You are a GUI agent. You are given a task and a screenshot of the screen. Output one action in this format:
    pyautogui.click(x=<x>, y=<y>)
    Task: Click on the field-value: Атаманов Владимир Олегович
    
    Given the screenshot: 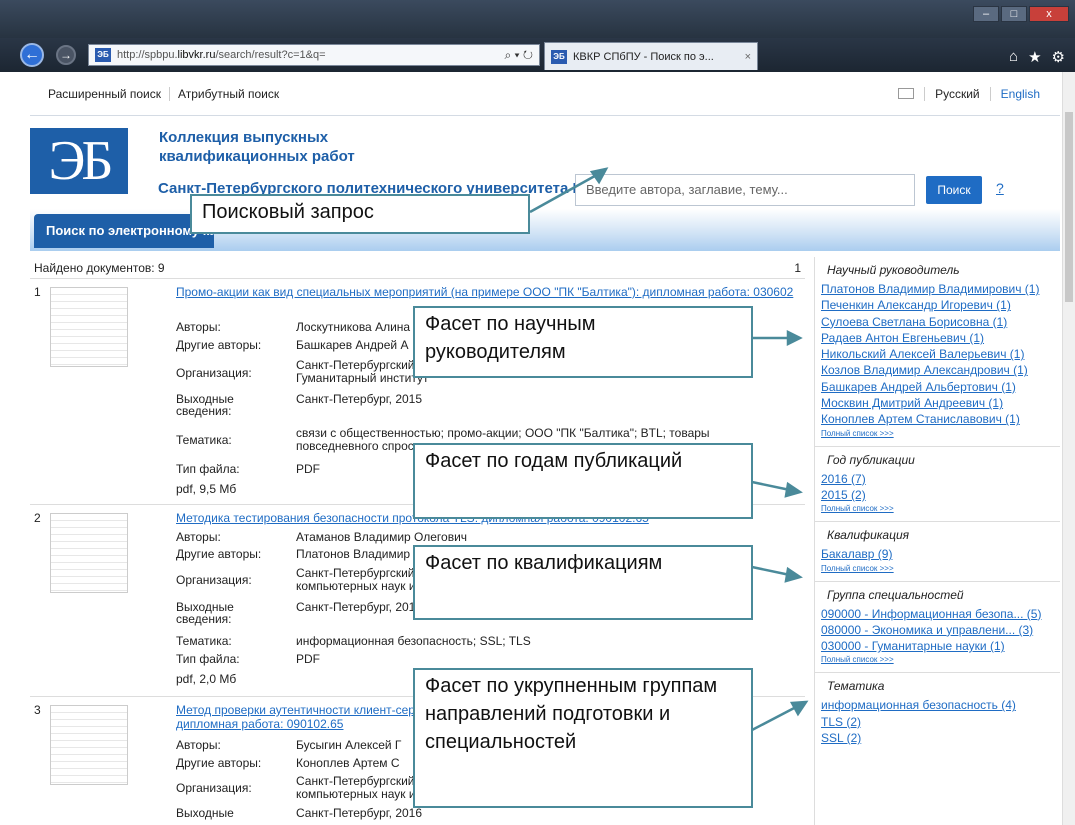 What is the action you would take?
    pyautogui.click(x=382, y=537)
    